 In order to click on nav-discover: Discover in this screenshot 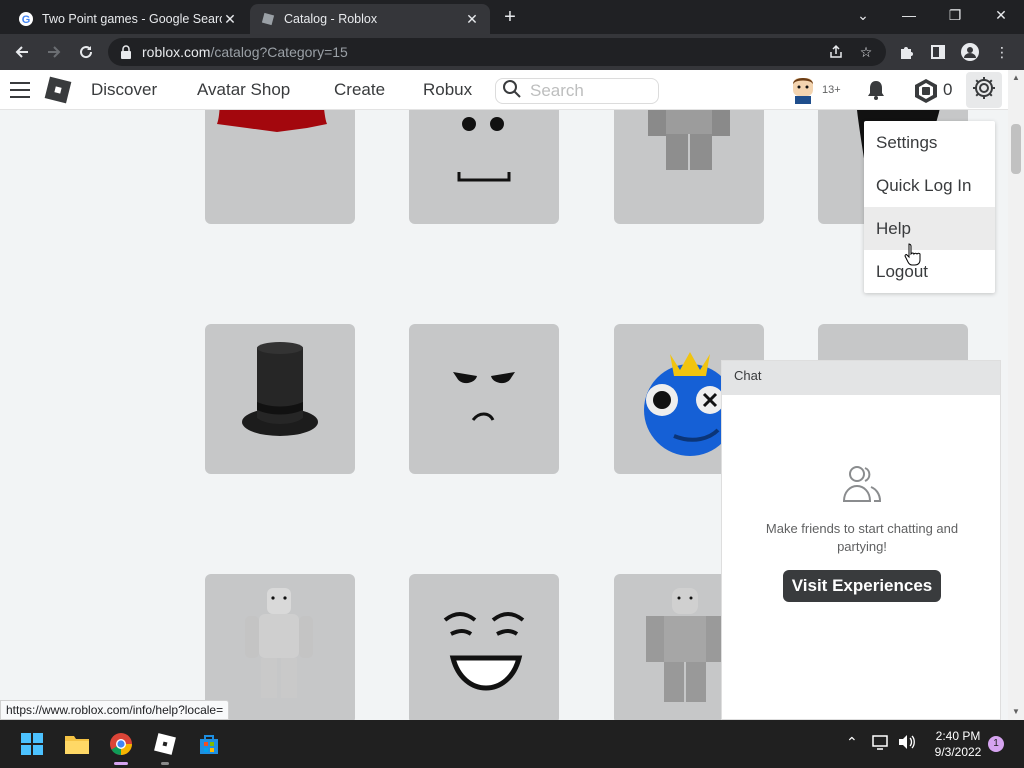, I will do `click(124, 90)`.